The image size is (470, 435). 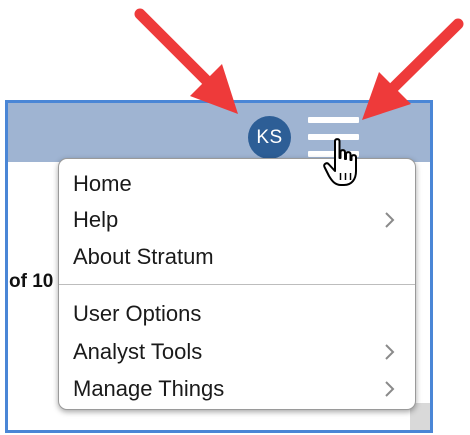 What do you see at coordinates (186, 61) in the screenshot?
I see `arrow-to-avatar` at bounding box center [186, 61].